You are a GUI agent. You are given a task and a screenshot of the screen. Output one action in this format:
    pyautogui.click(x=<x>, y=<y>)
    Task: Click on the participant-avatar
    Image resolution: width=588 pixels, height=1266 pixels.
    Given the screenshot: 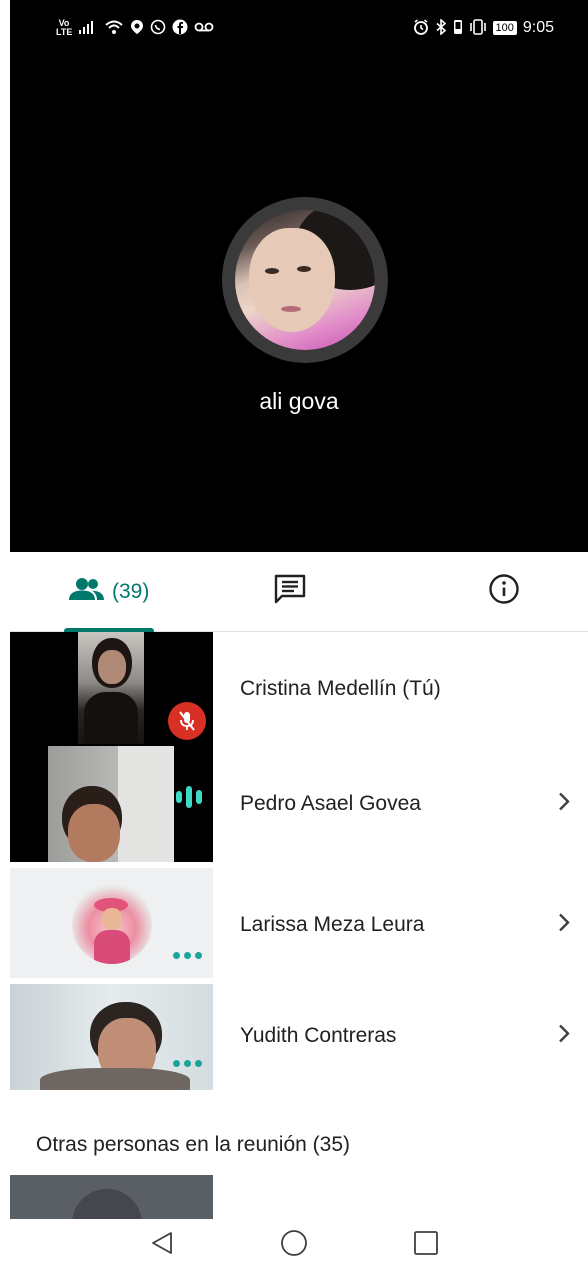 What is the action you would take?
    pyautogui.click(x=112, y=924)
    